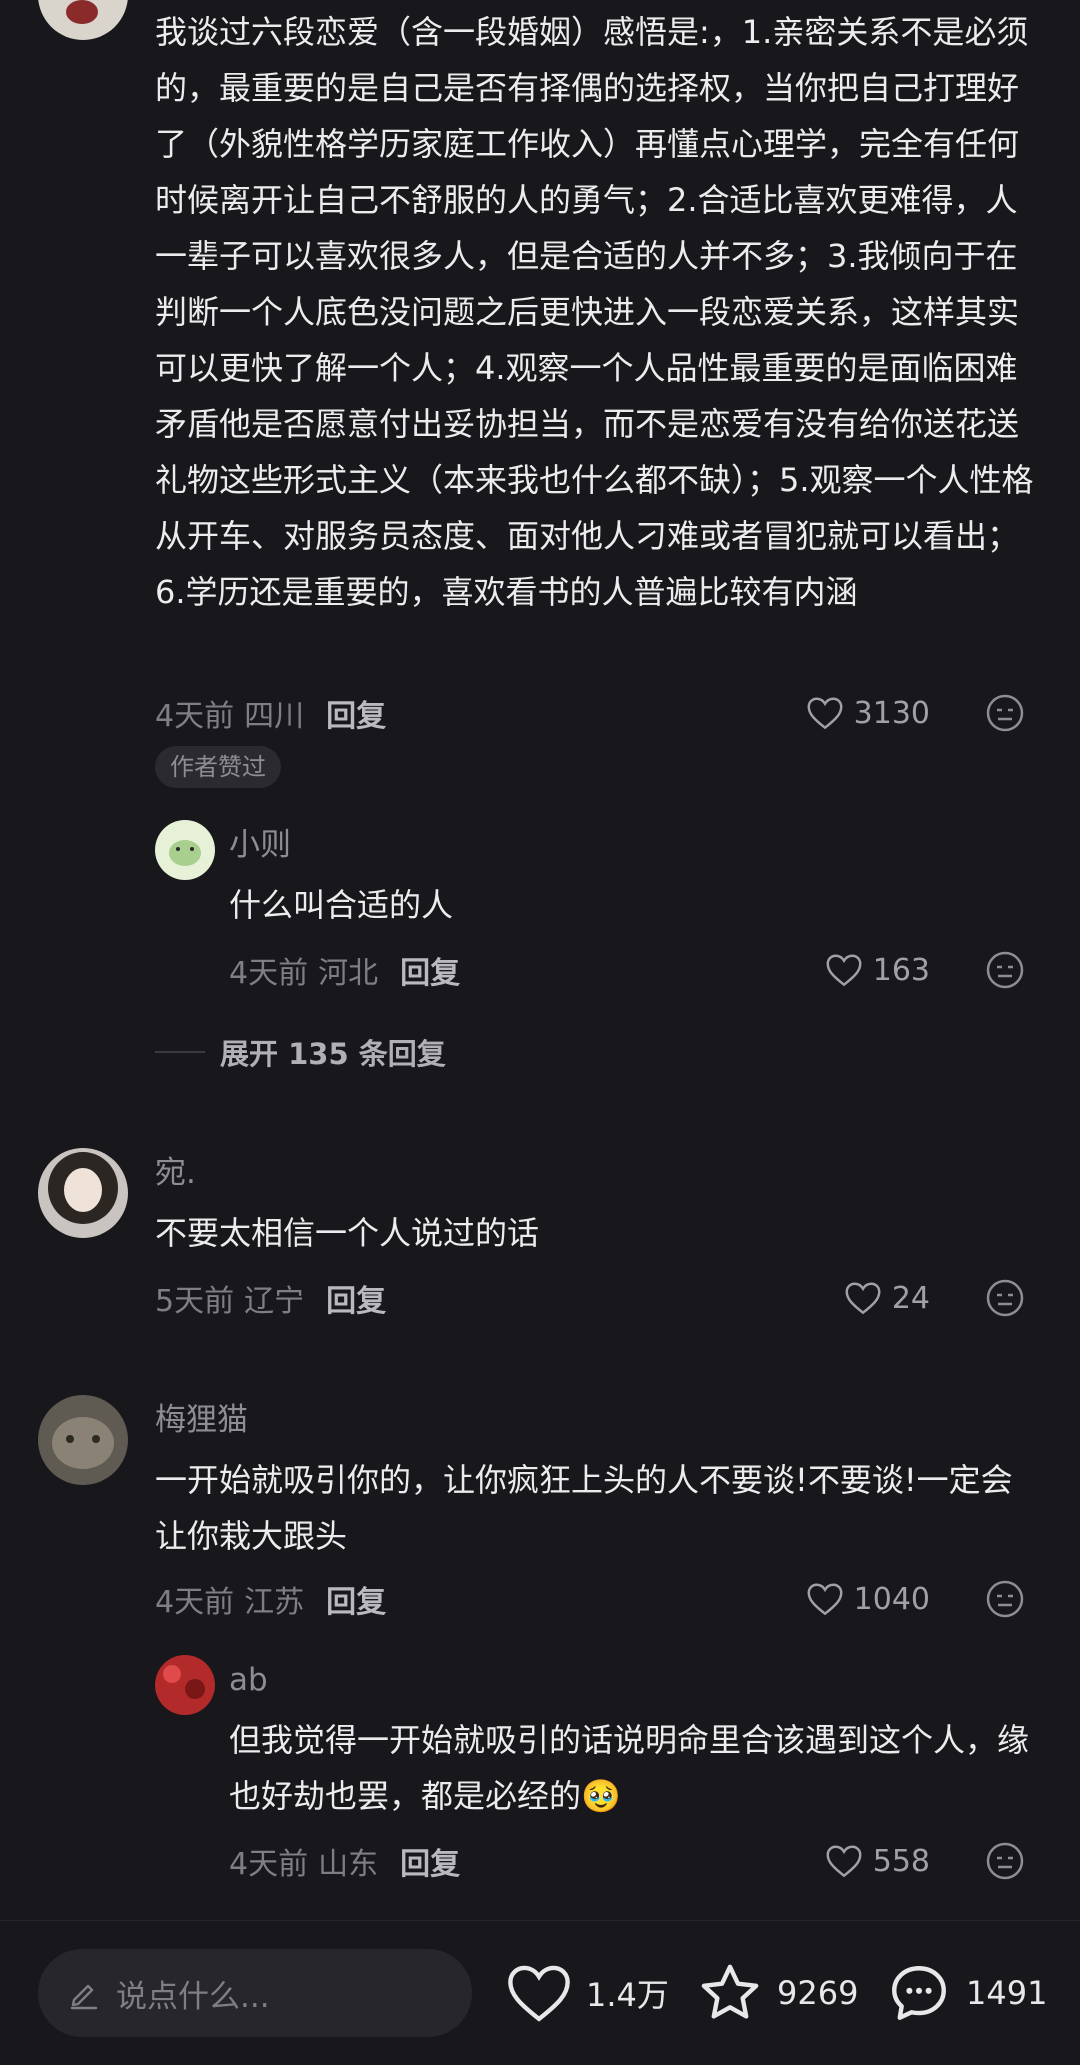  I want to click on favorite-count: 9269, so click(818, 1993).